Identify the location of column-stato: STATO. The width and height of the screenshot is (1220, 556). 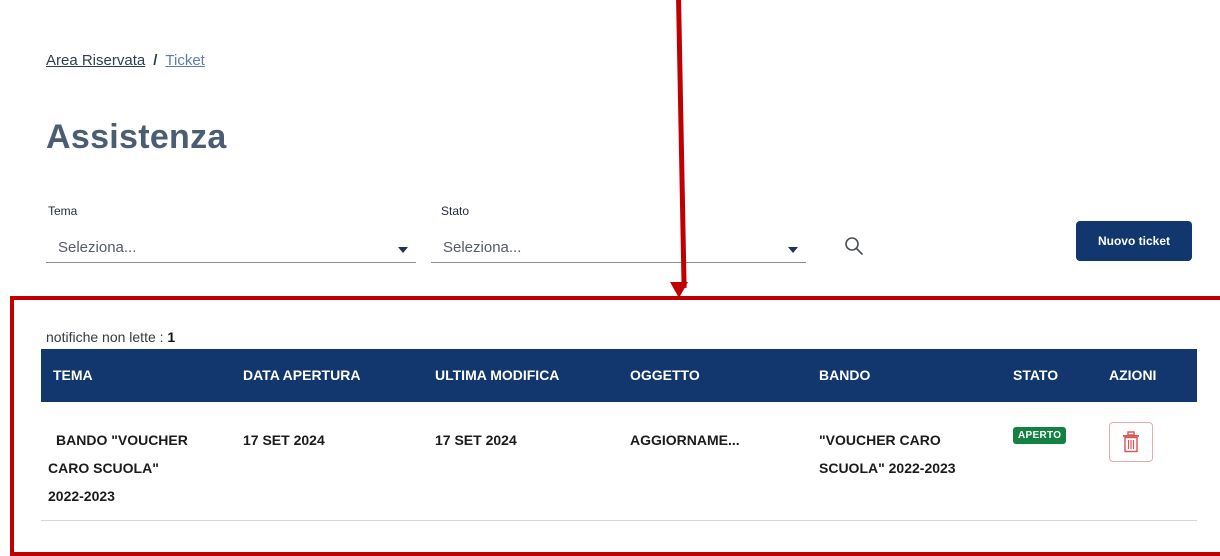
(1036, 375).